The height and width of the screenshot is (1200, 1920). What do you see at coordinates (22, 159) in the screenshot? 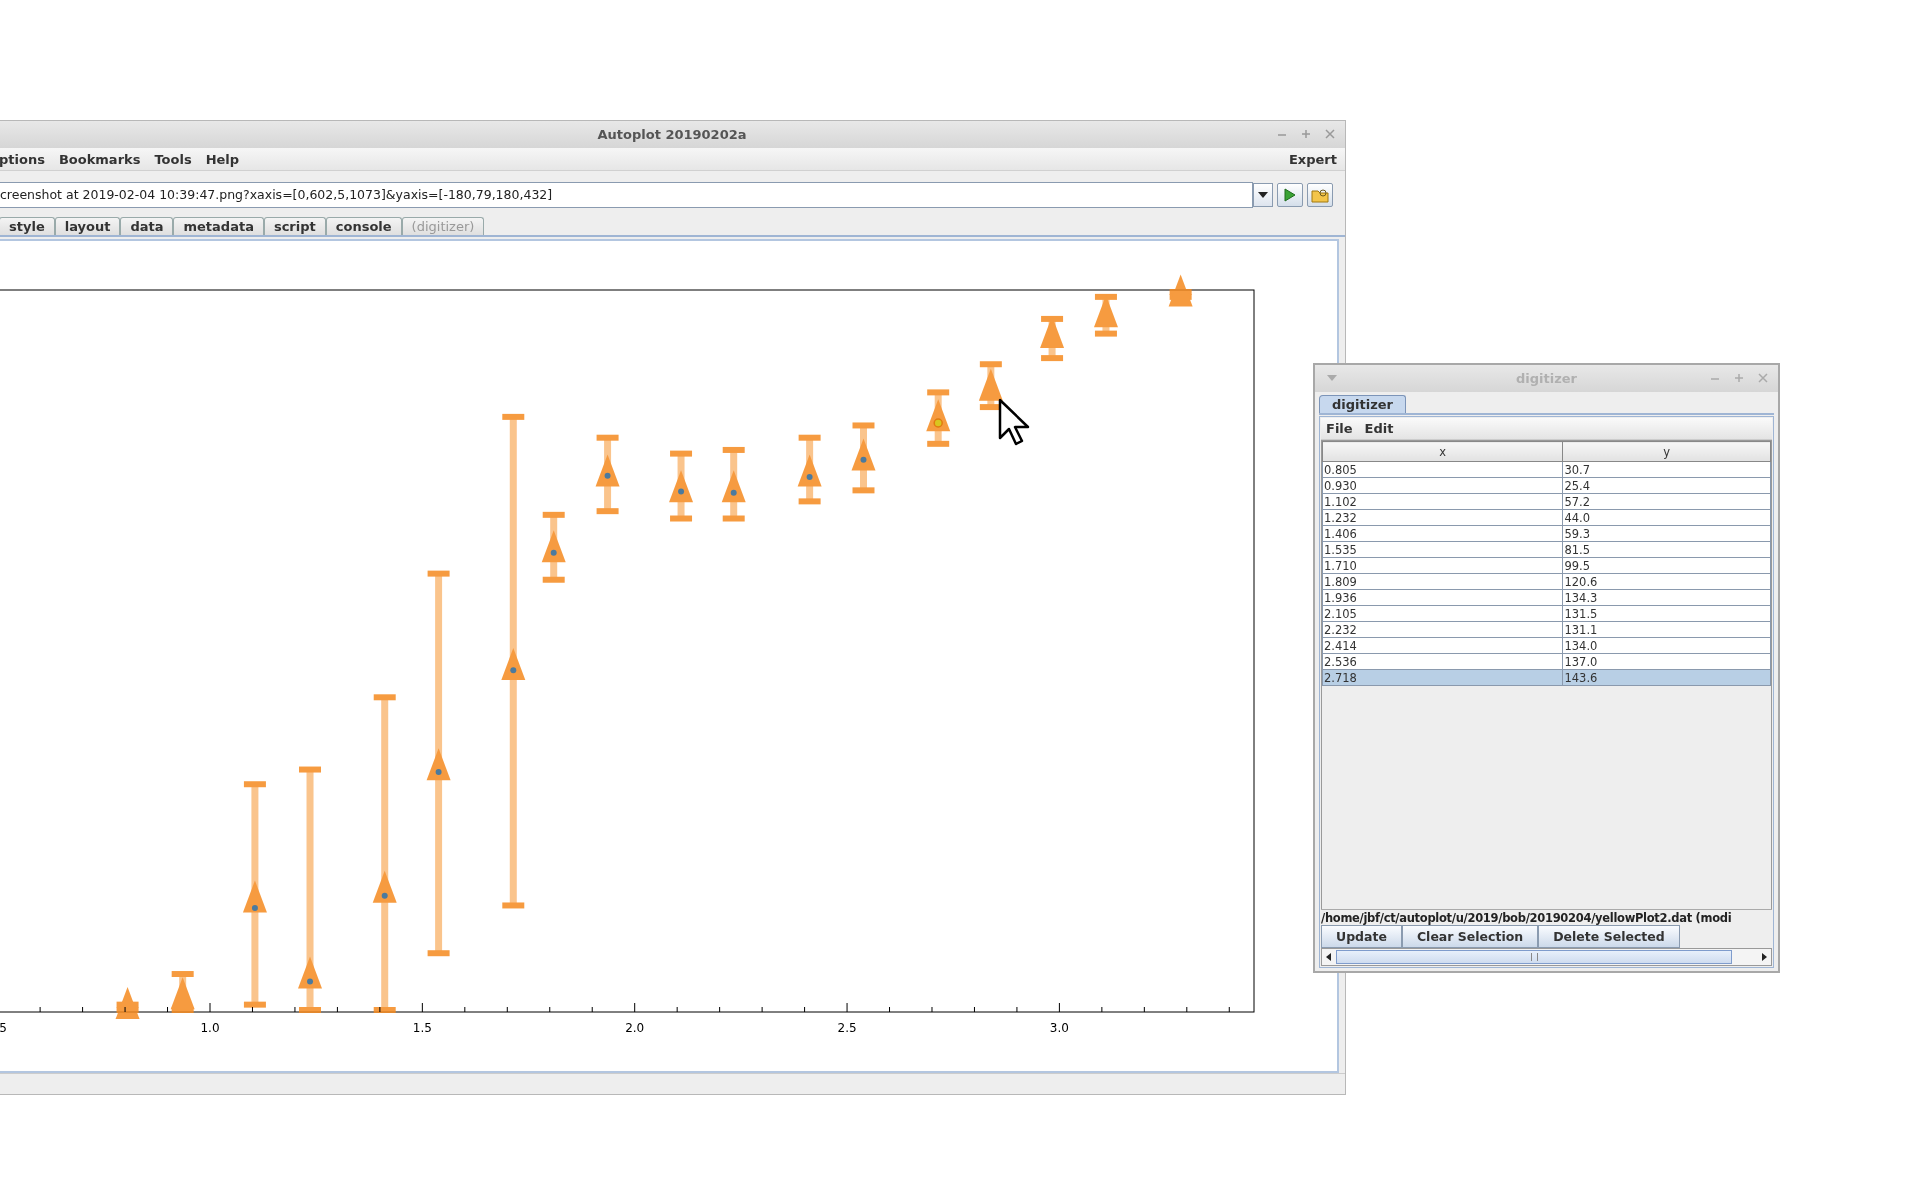
I see `menu-item: ptions` at bounding box center [22, 159].